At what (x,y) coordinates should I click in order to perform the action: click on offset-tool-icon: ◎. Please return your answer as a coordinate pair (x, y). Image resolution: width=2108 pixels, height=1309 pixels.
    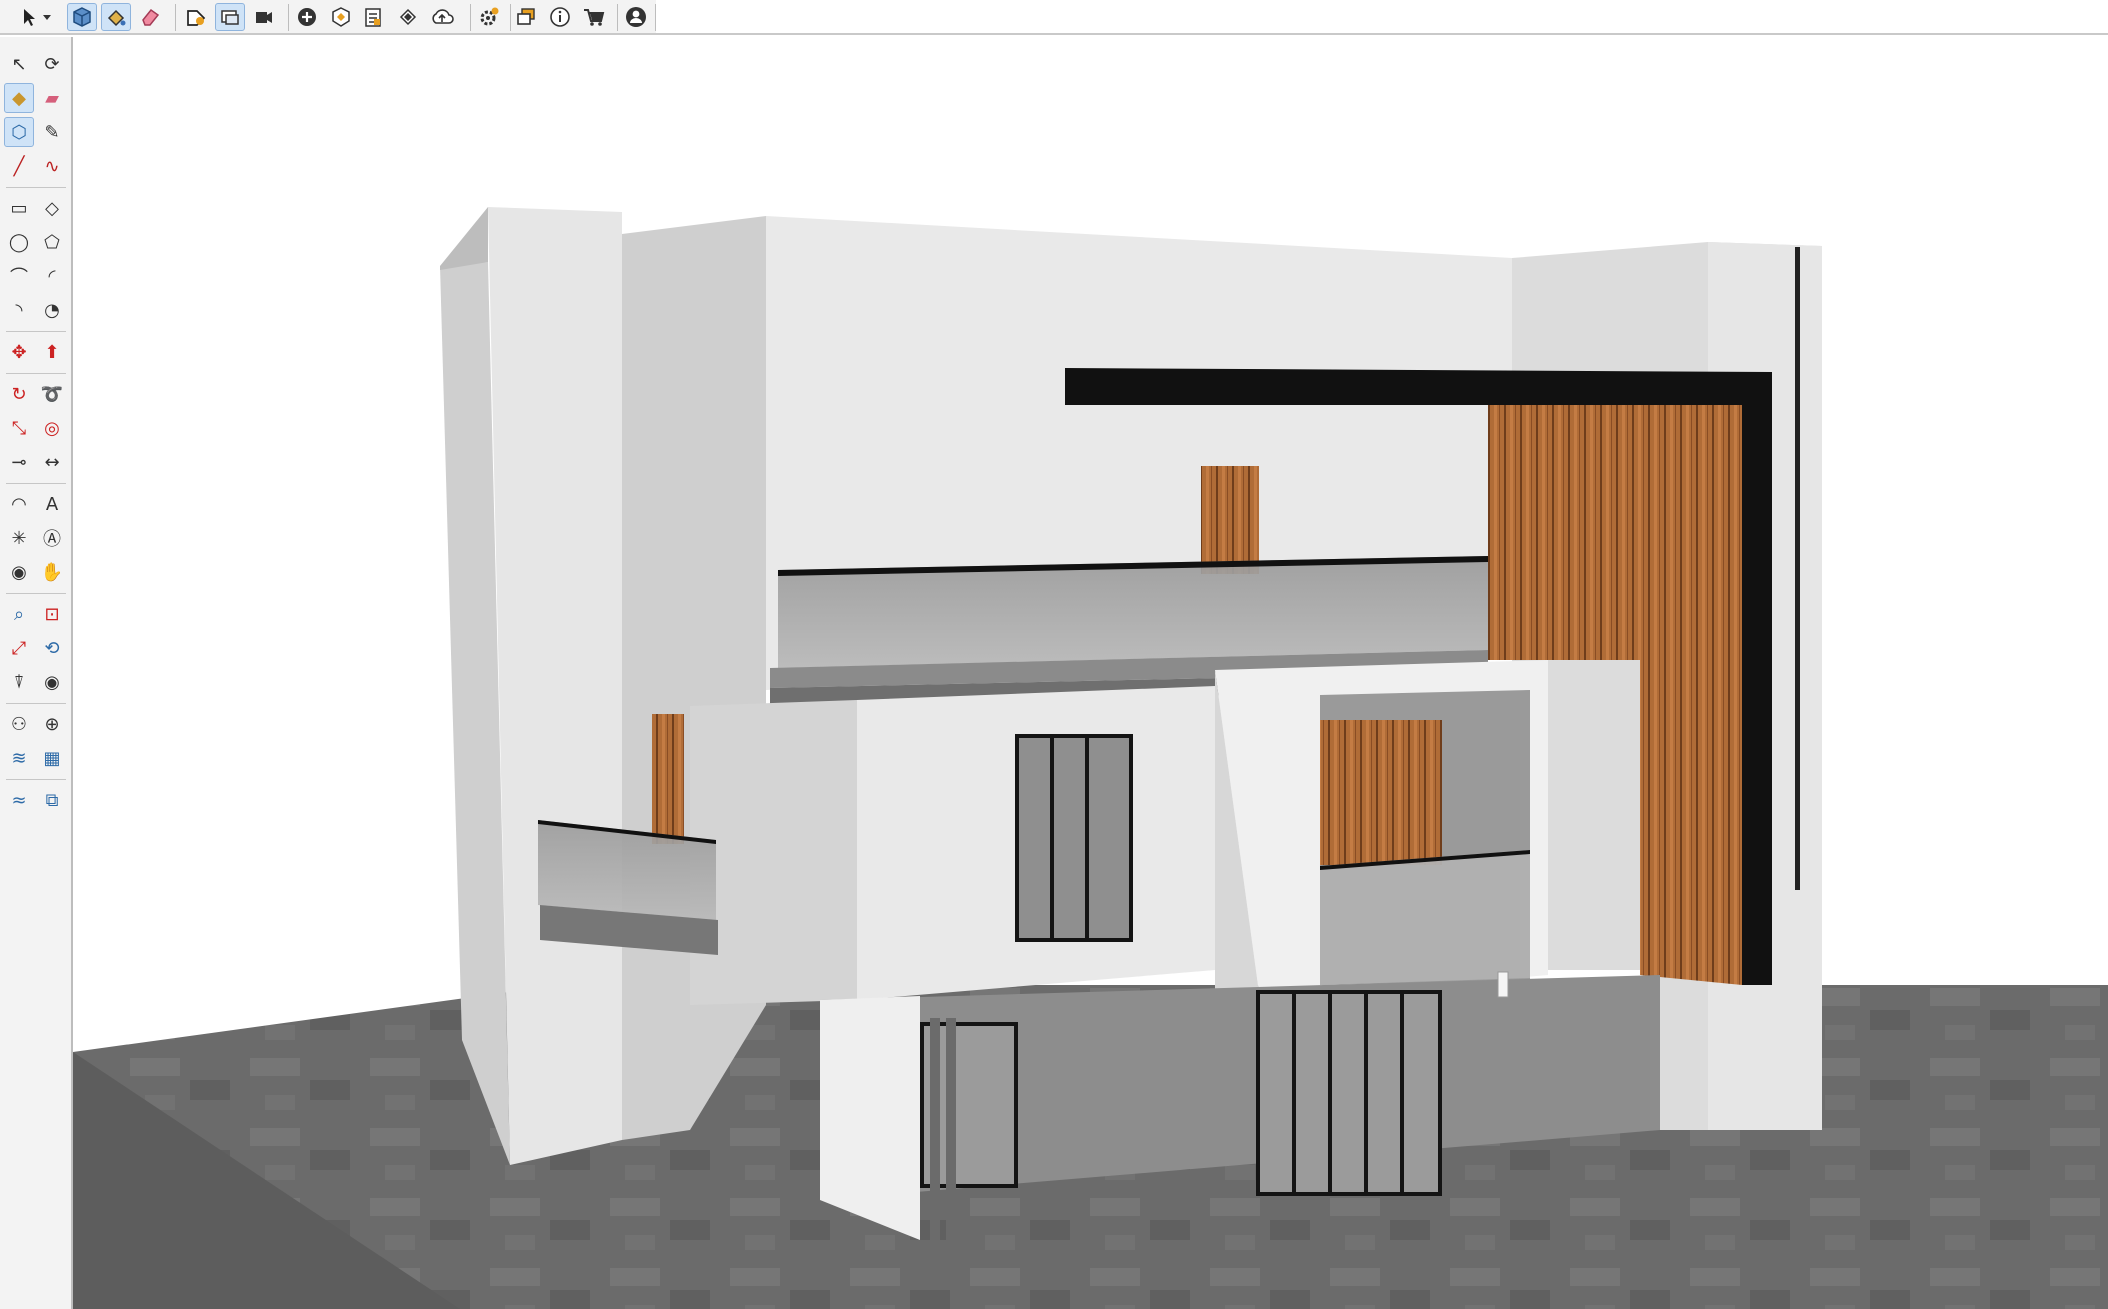
    Looking at the image, I should click on (52, 428).